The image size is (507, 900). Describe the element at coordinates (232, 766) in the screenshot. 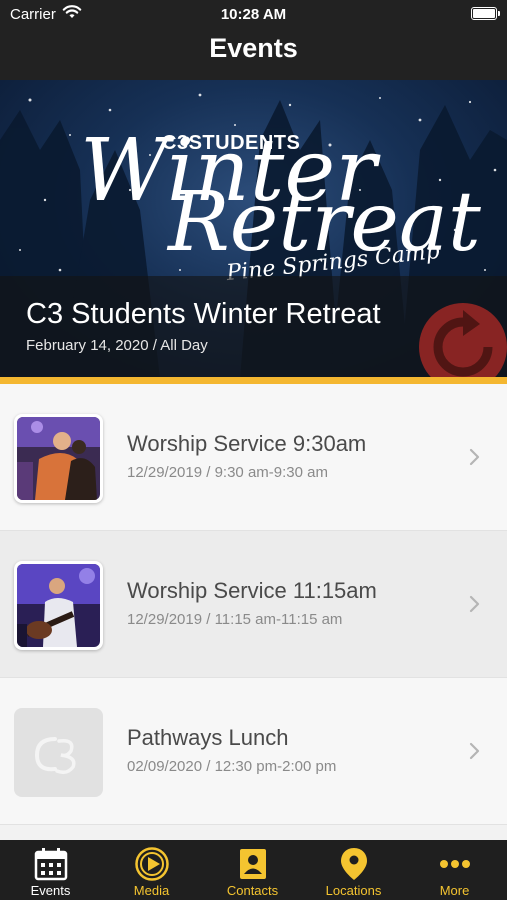

I see `event-date: 02/09/2020 / 12:30 pm-2:00 pm` at that location.